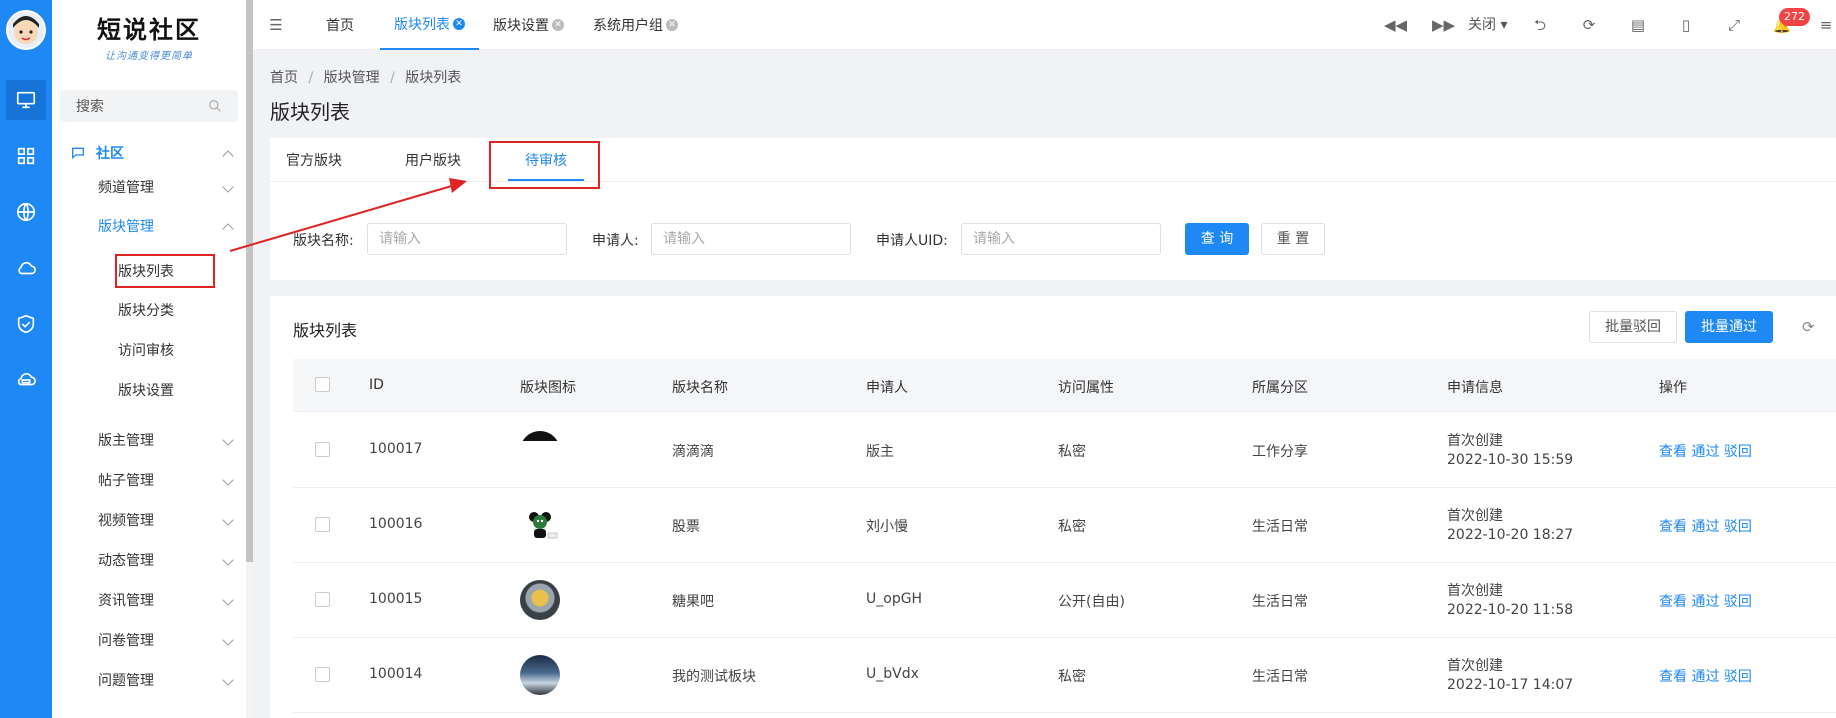 The image size is (1836, 718). Describe the element at coordinates (693, 452) in the screenshot. I see `cell-name: 滴滴滴` at that location.